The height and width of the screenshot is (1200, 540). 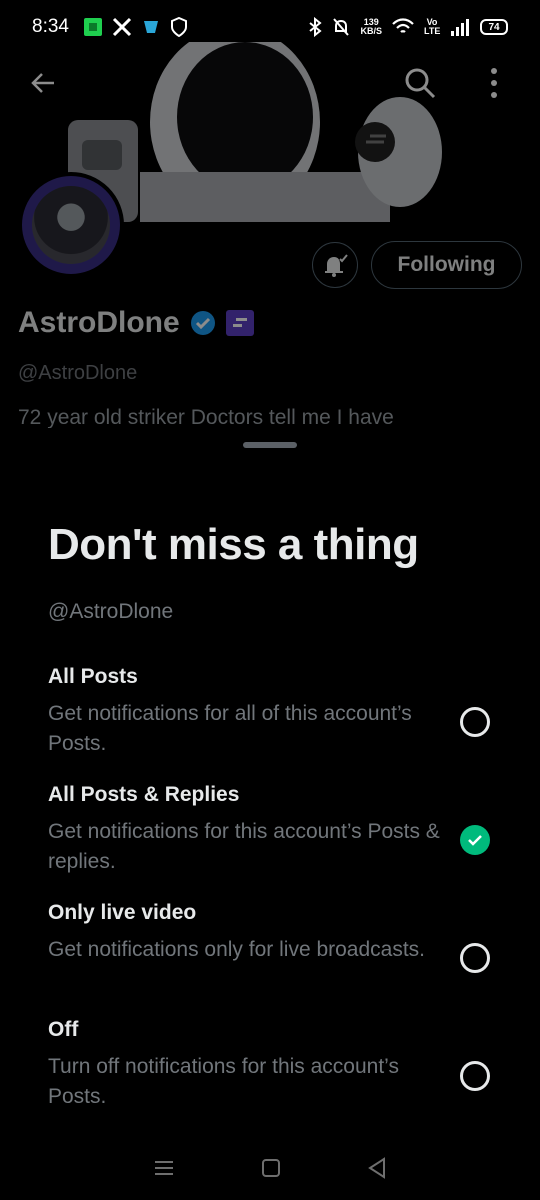 I want to click on sheet-title: Don't miss a thing, so click(x=233, y=544).